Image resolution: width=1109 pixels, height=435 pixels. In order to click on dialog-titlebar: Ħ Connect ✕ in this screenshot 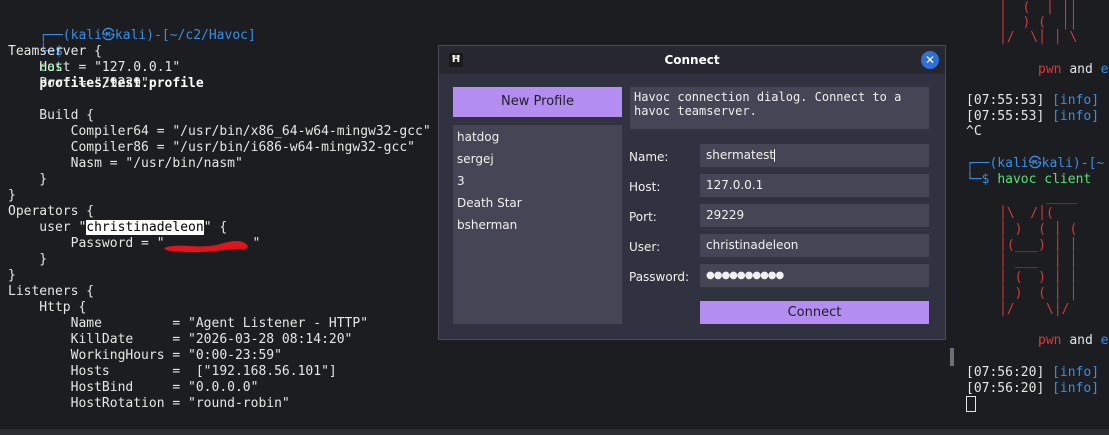, I will do `click(692, 60)`.